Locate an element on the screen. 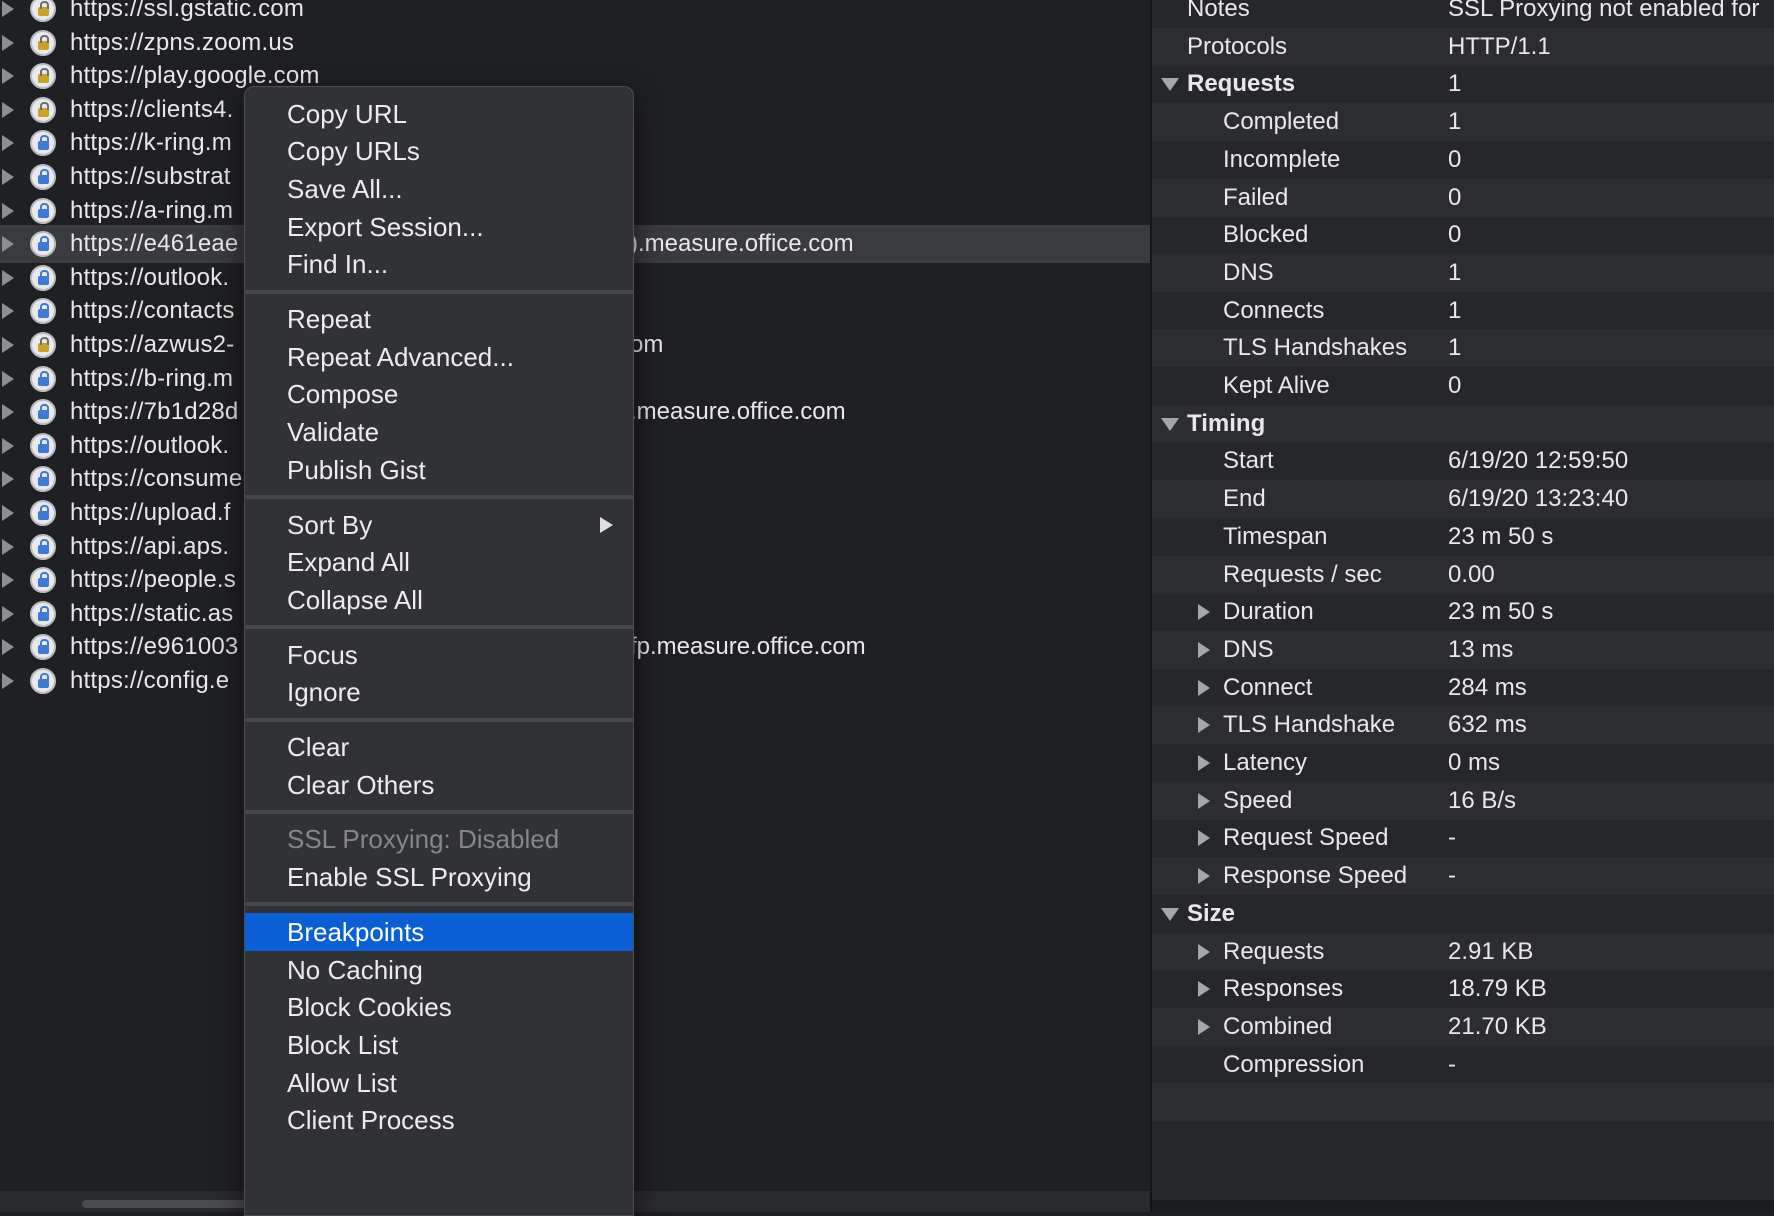  menu-item-ignore: Ignore is located at coordinates (439, 693).